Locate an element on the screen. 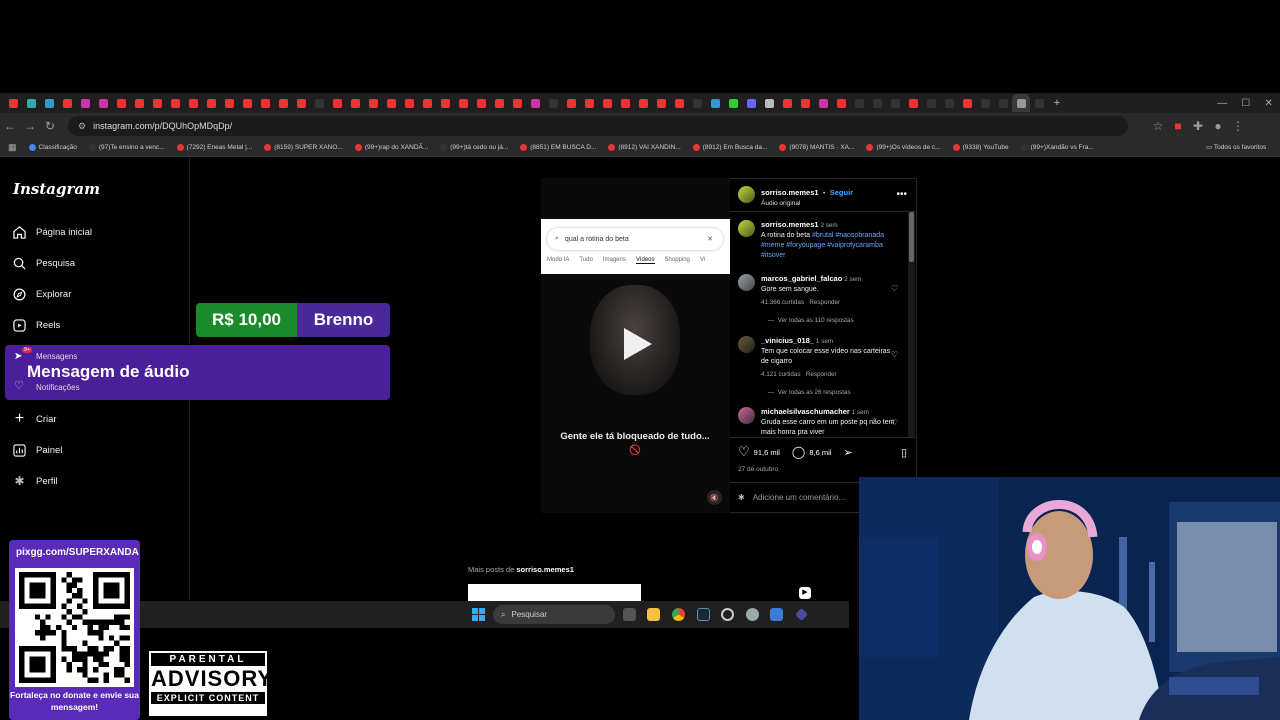 The width and height of the screenshot is (1280, 720). apps-grid-icon: ▦ is located at coordinates (12, 147).